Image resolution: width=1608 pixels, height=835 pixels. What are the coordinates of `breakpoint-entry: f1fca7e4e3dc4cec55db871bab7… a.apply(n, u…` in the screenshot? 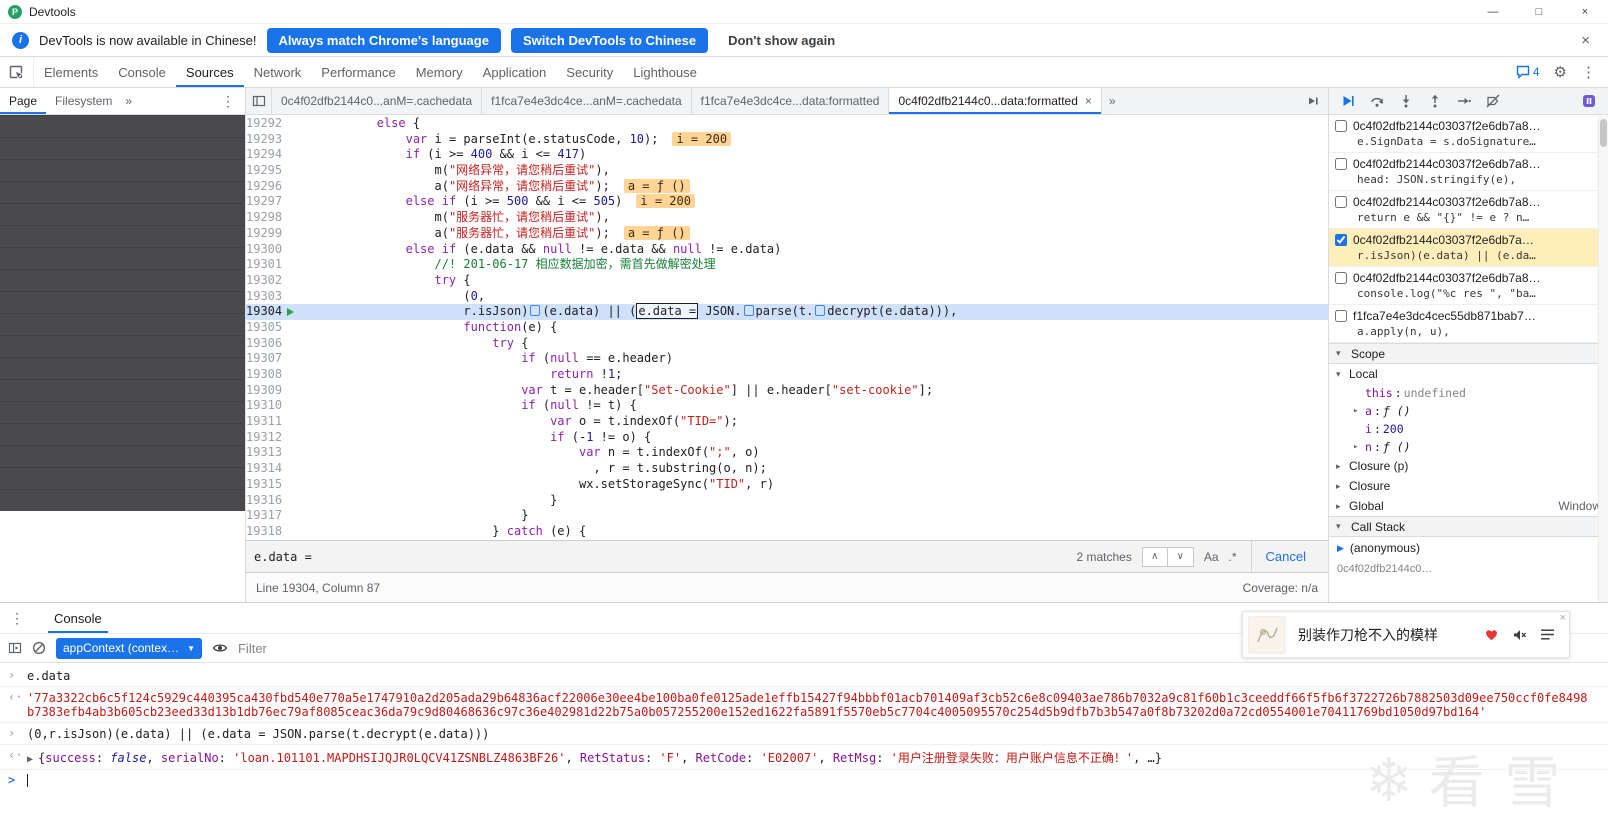 It's located at (1468, 324).